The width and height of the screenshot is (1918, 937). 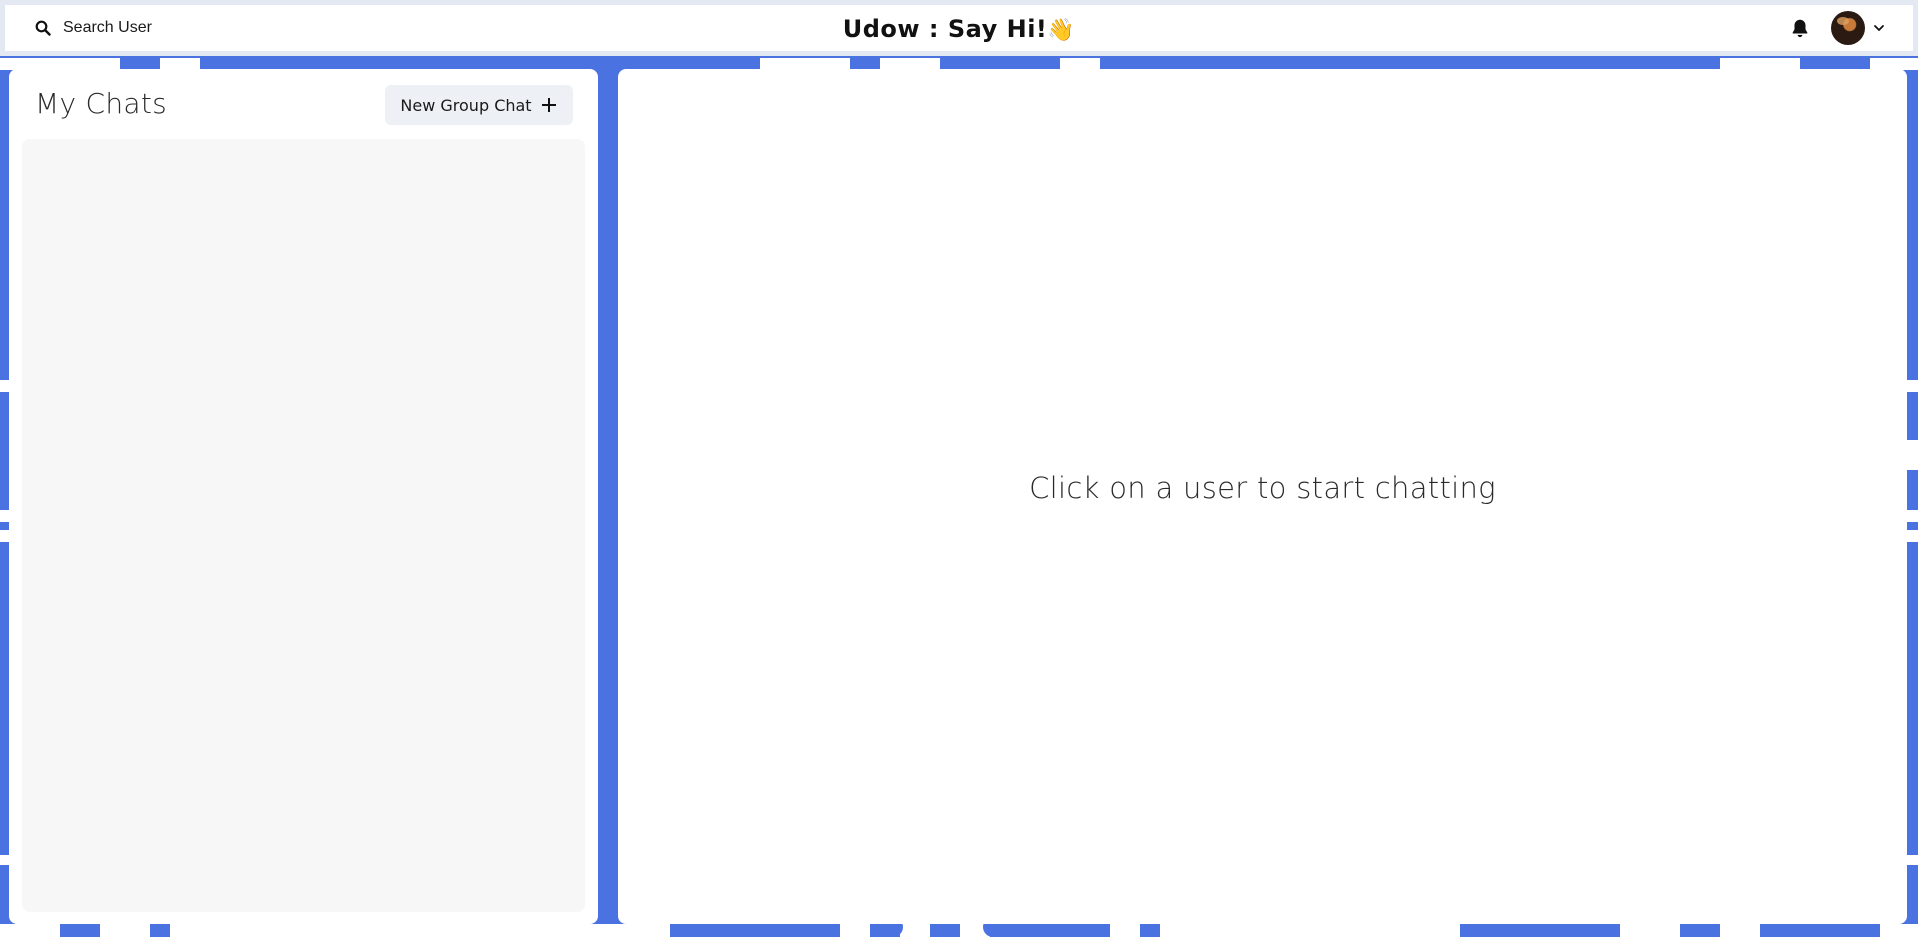 What do you see at coordinates (43, 28) in the screenshot?
I see `search-icon` at bounding box center [43, 28].